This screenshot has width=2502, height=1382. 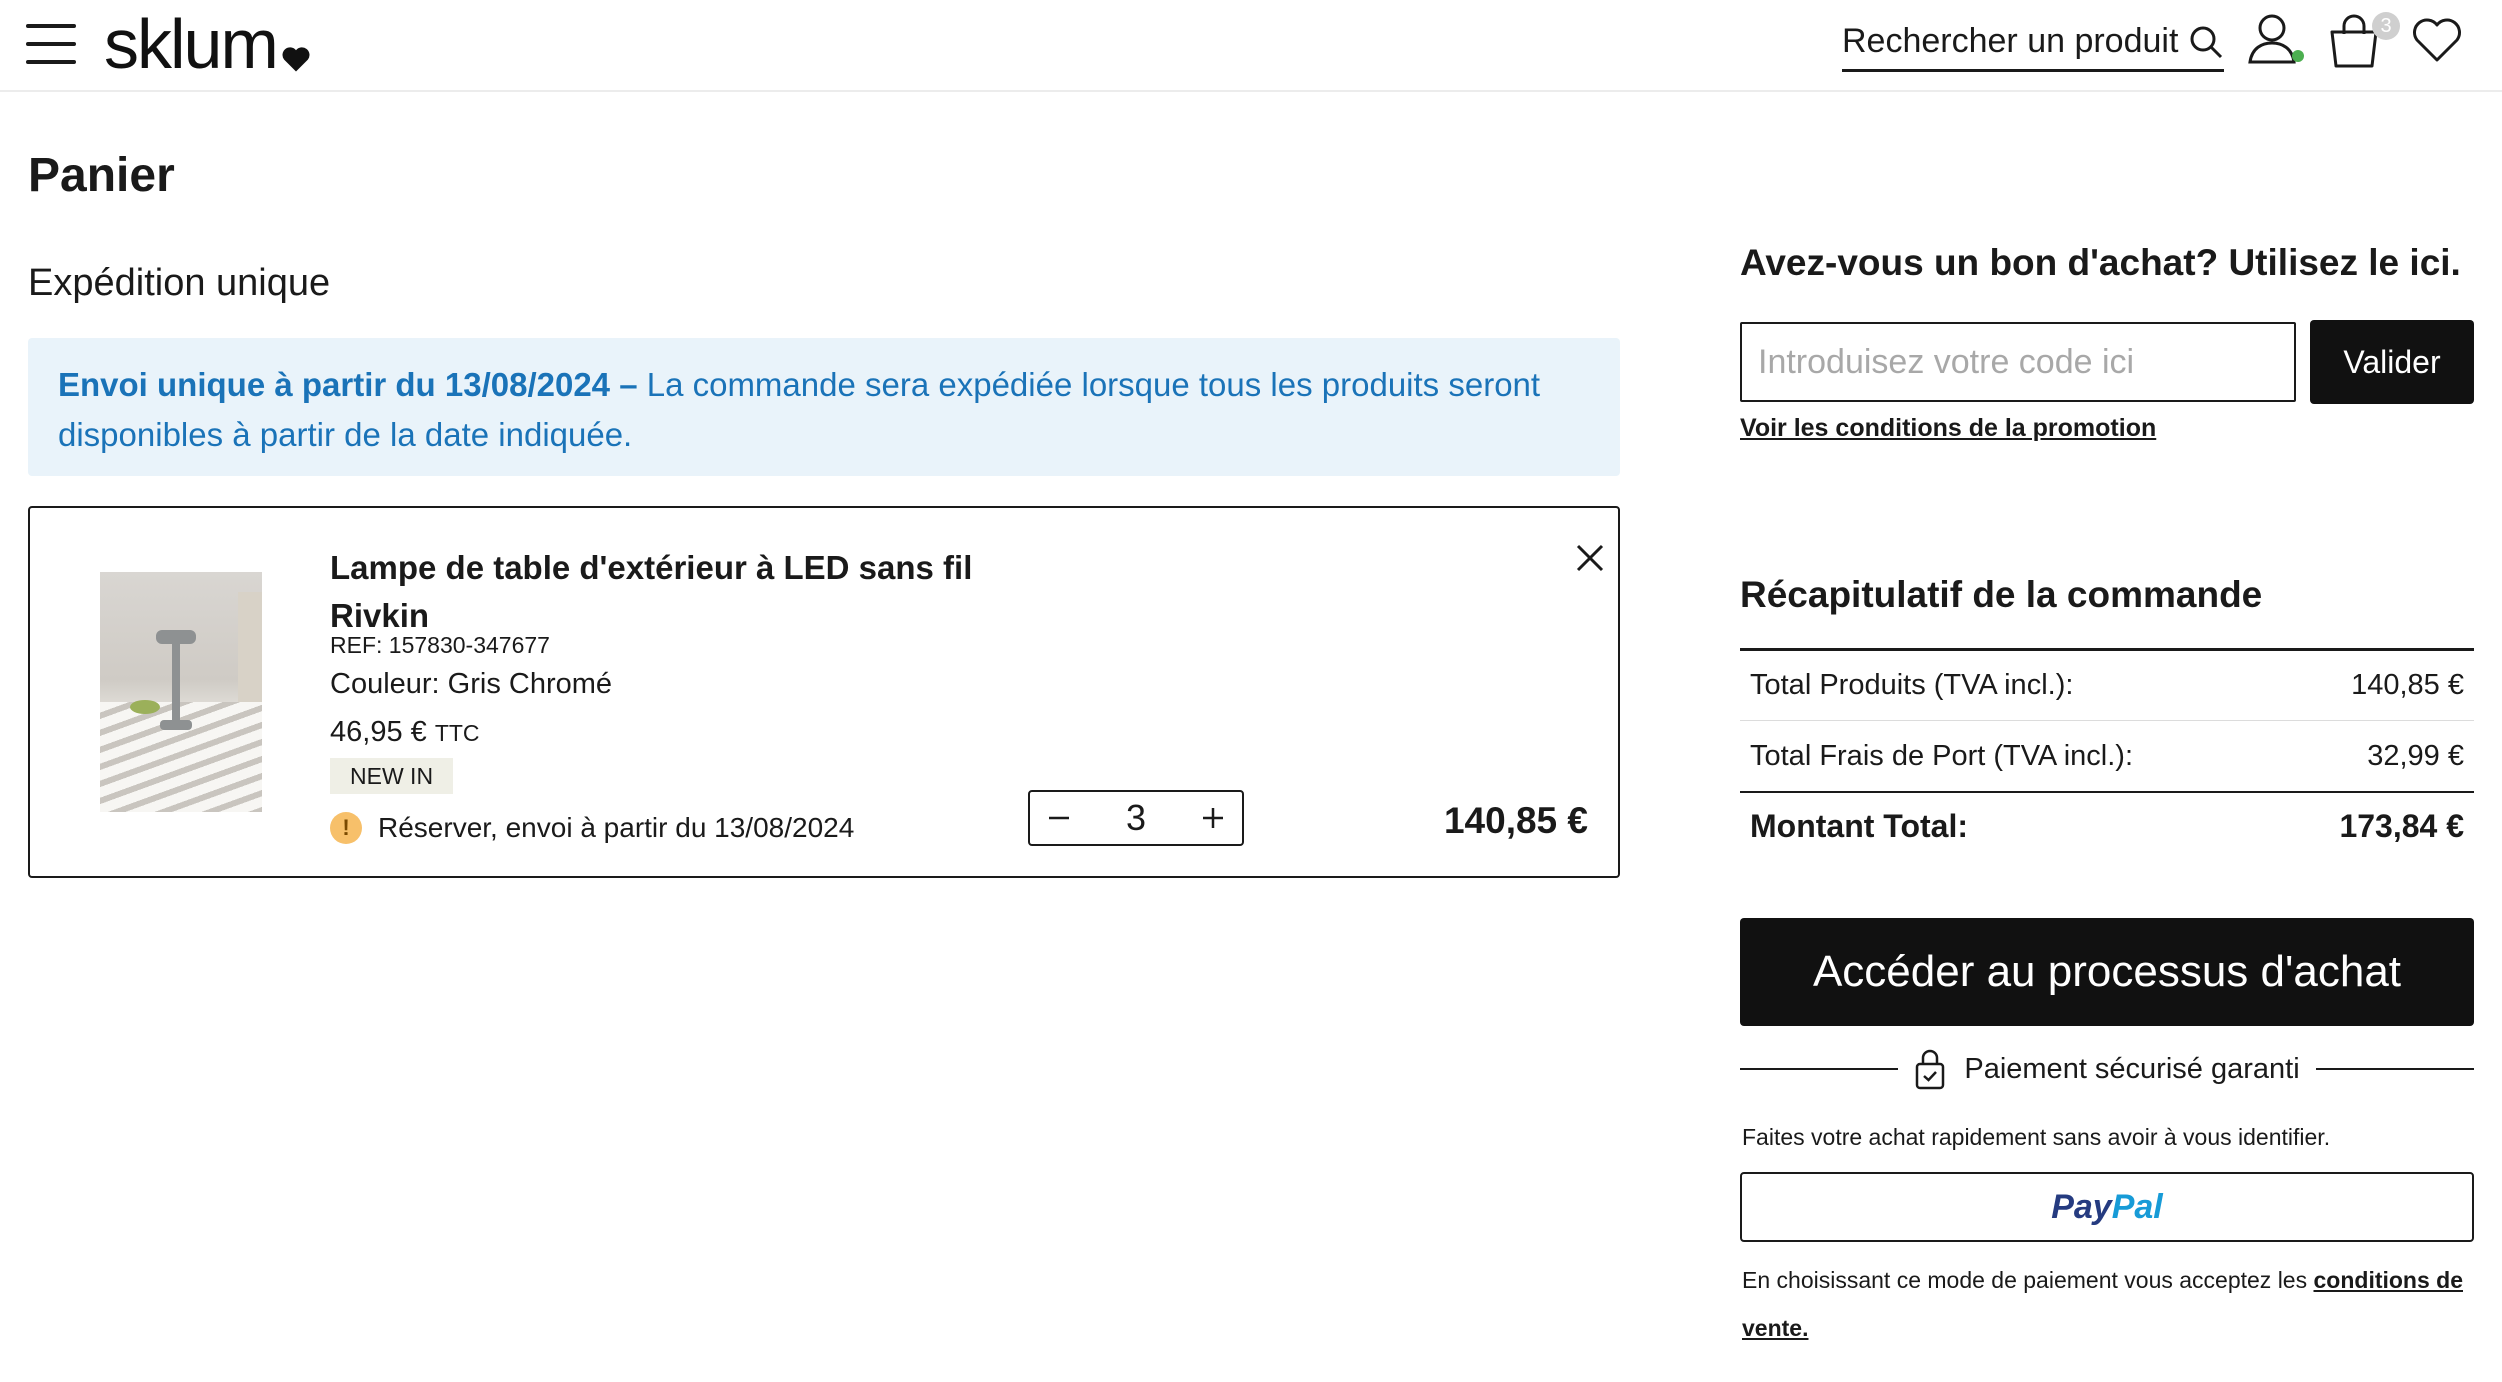 What do you see at coordinates (2107, 686) in the screenshot?
I see `summary-row-products: Total Produits (TVA incl.): 140,85 €` at bounding box center [2107, 686].